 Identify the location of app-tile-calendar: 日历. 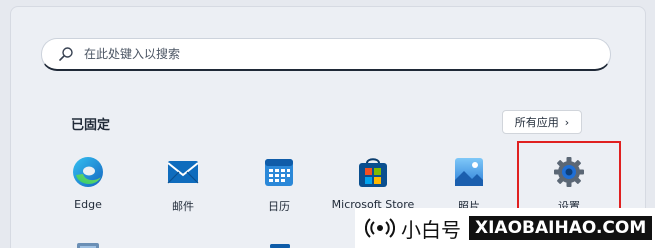
(279, 190).